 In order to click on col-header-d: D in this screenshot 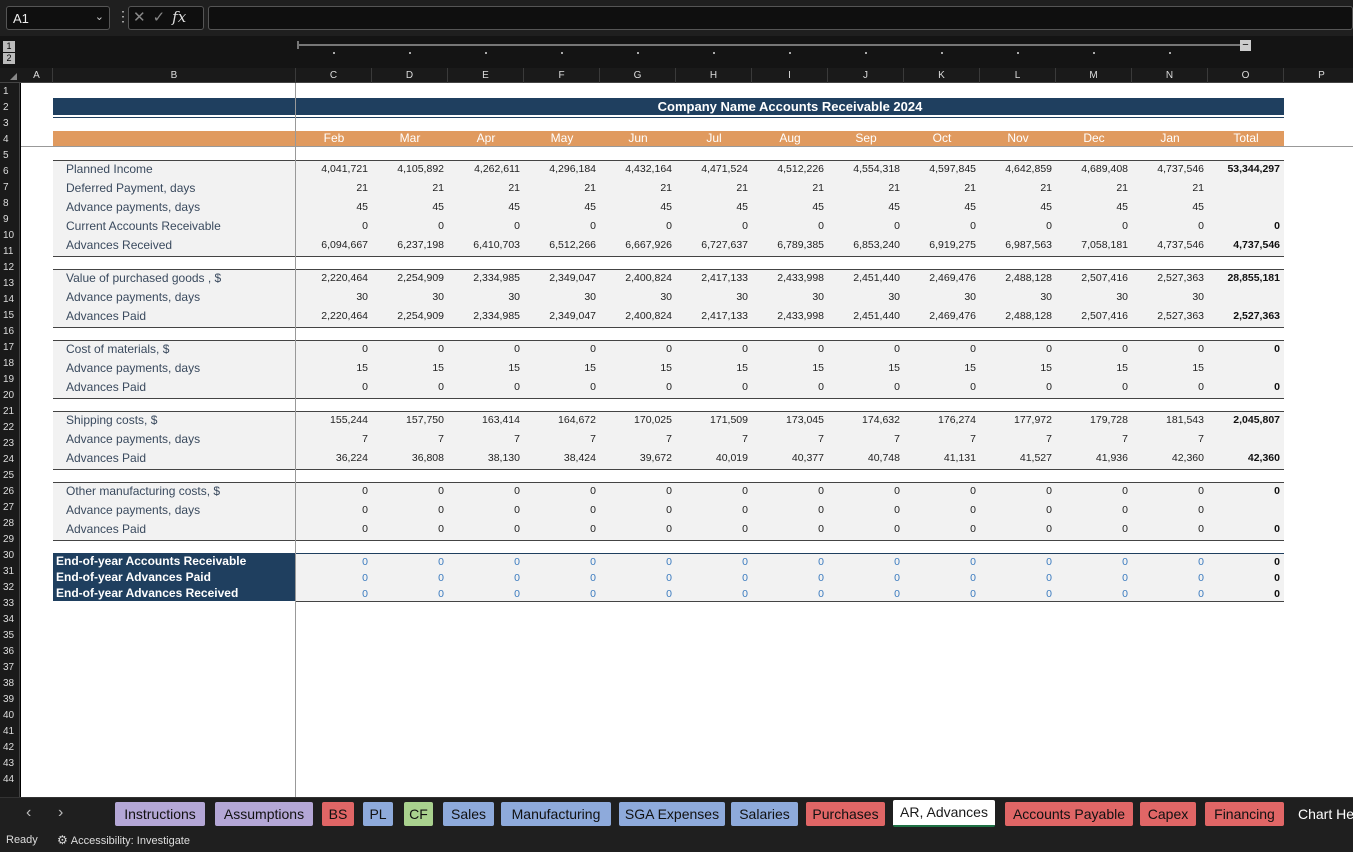, I will do `click(410, 75)`.